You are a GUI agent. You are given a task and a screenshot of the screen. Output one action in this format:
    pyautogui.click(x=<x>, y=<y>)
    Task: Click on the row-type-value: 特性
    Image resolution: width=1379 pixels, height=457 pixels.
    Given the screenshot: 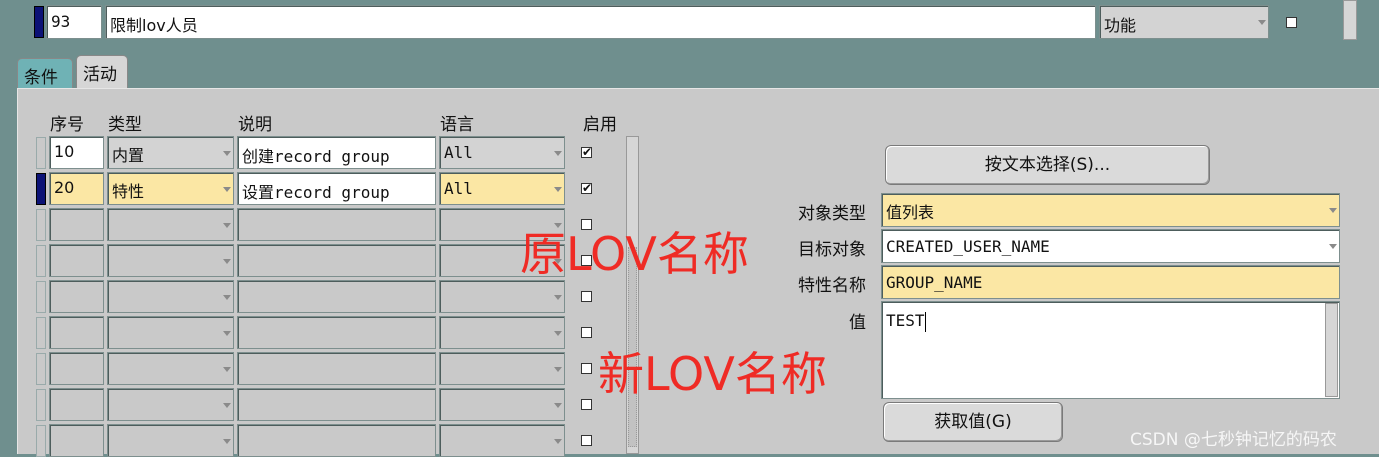 What is the action you would take?
    pyautogui.click(x=128, y=191)
    